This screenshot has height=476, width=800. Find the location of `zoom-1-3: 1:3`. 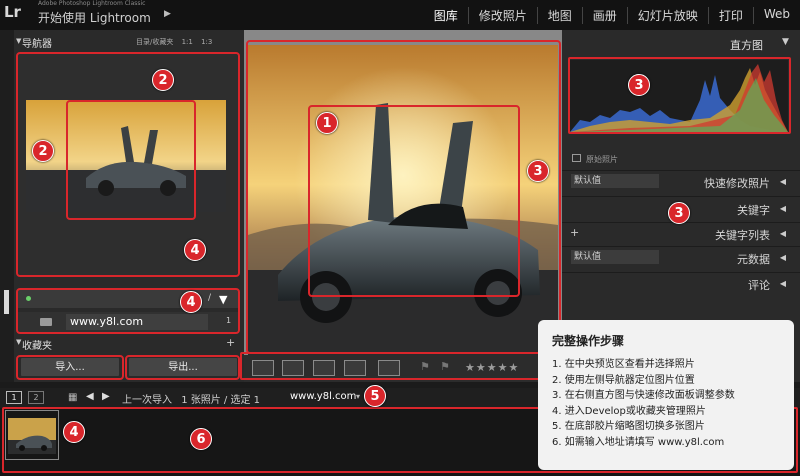

zoom-1-3: 1:3 is located at coordinates (206, 42).